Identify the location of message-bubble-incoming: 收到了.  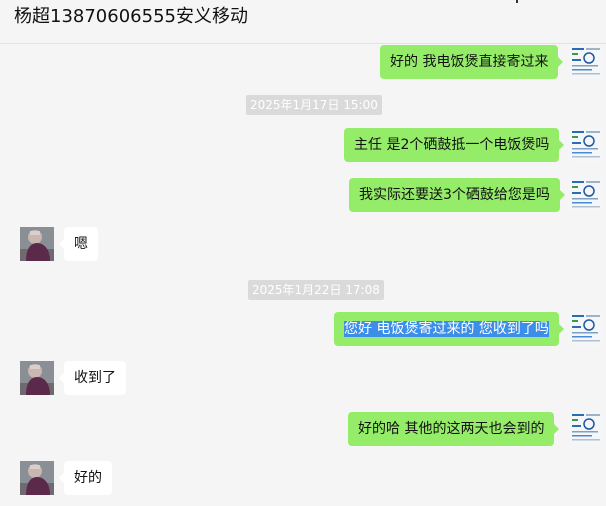
(92, 378).